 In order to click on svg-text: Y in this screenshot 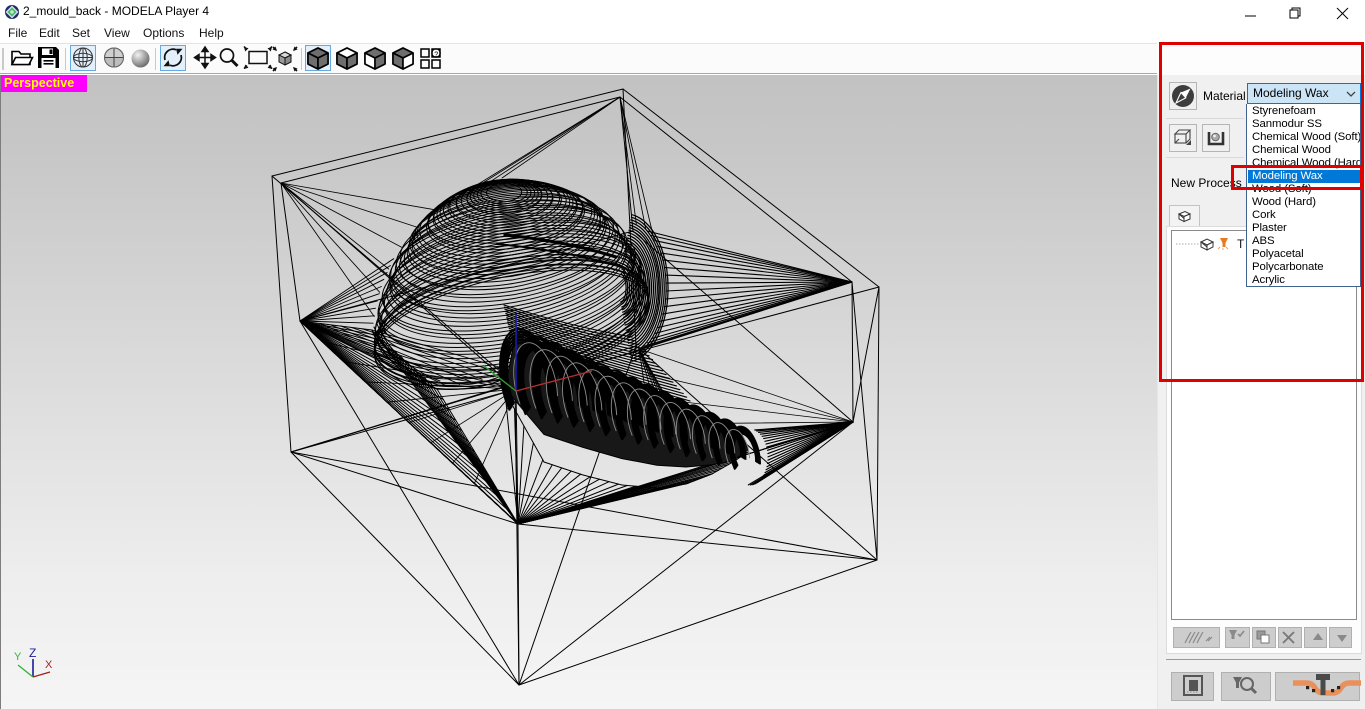, I will do `click(18, 657)`.